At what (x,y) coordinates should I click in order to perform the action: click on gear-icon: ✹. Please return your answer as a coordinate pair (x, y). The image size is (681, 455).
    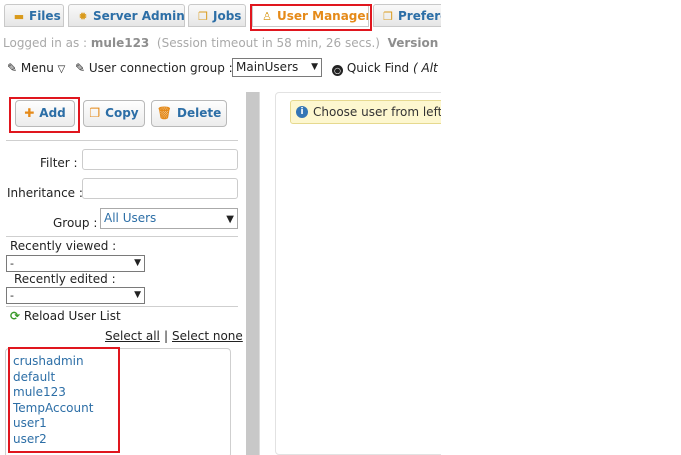
    Looking at the image, I should click on (83, 16).